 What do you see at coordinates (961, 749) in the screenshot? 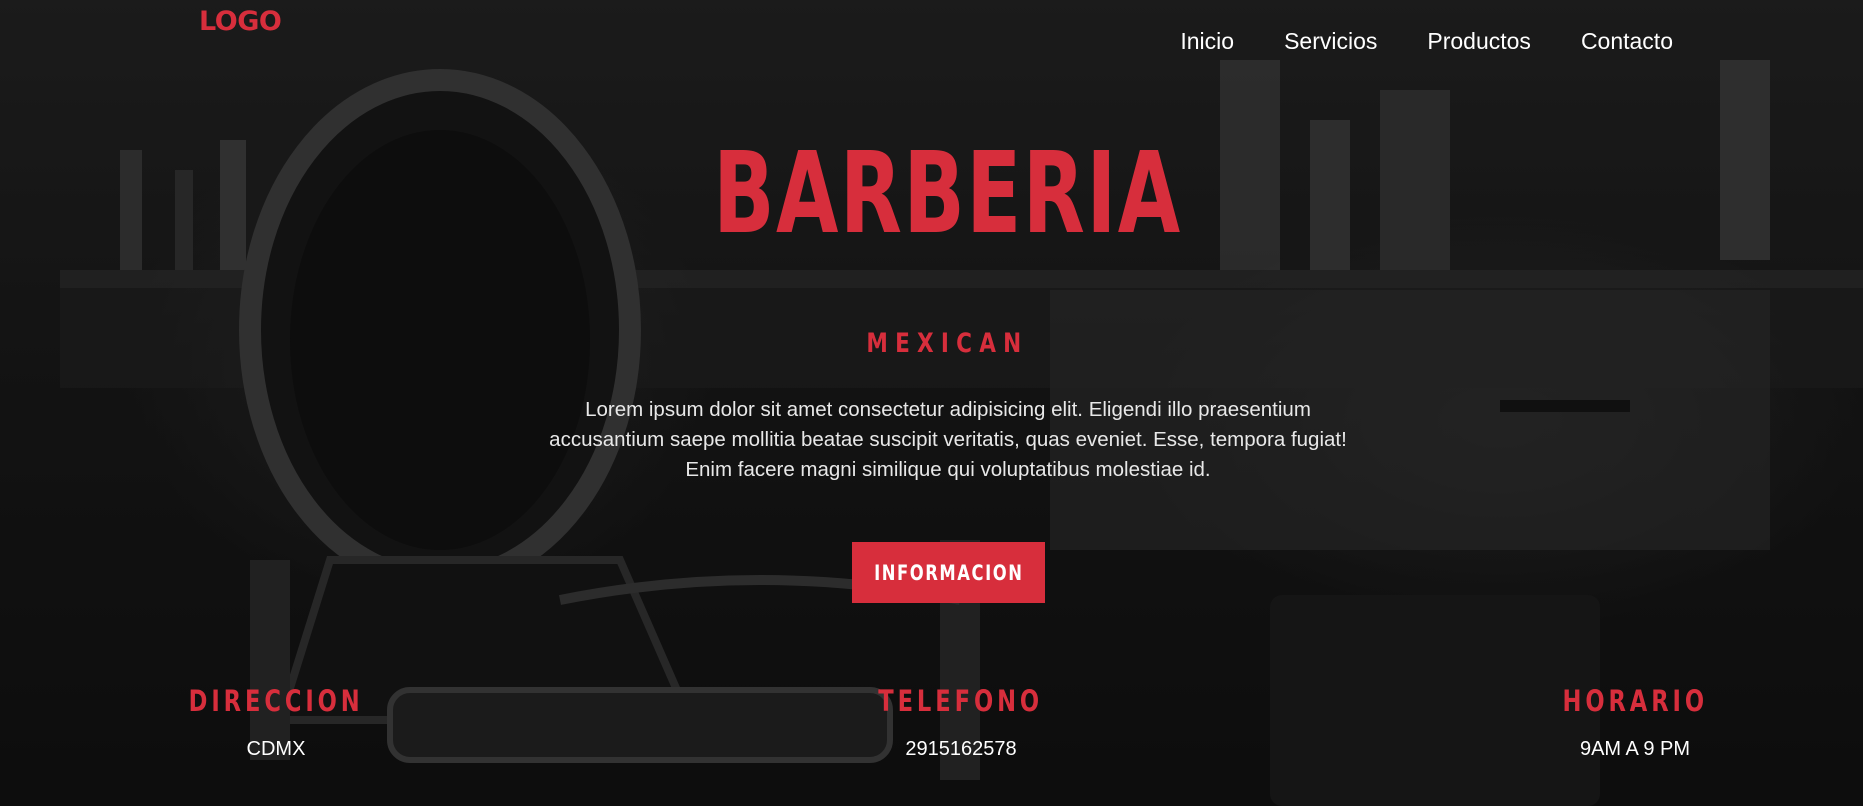
I see `info-value-telefono: 2915162578` at bounding box center [961, 749].